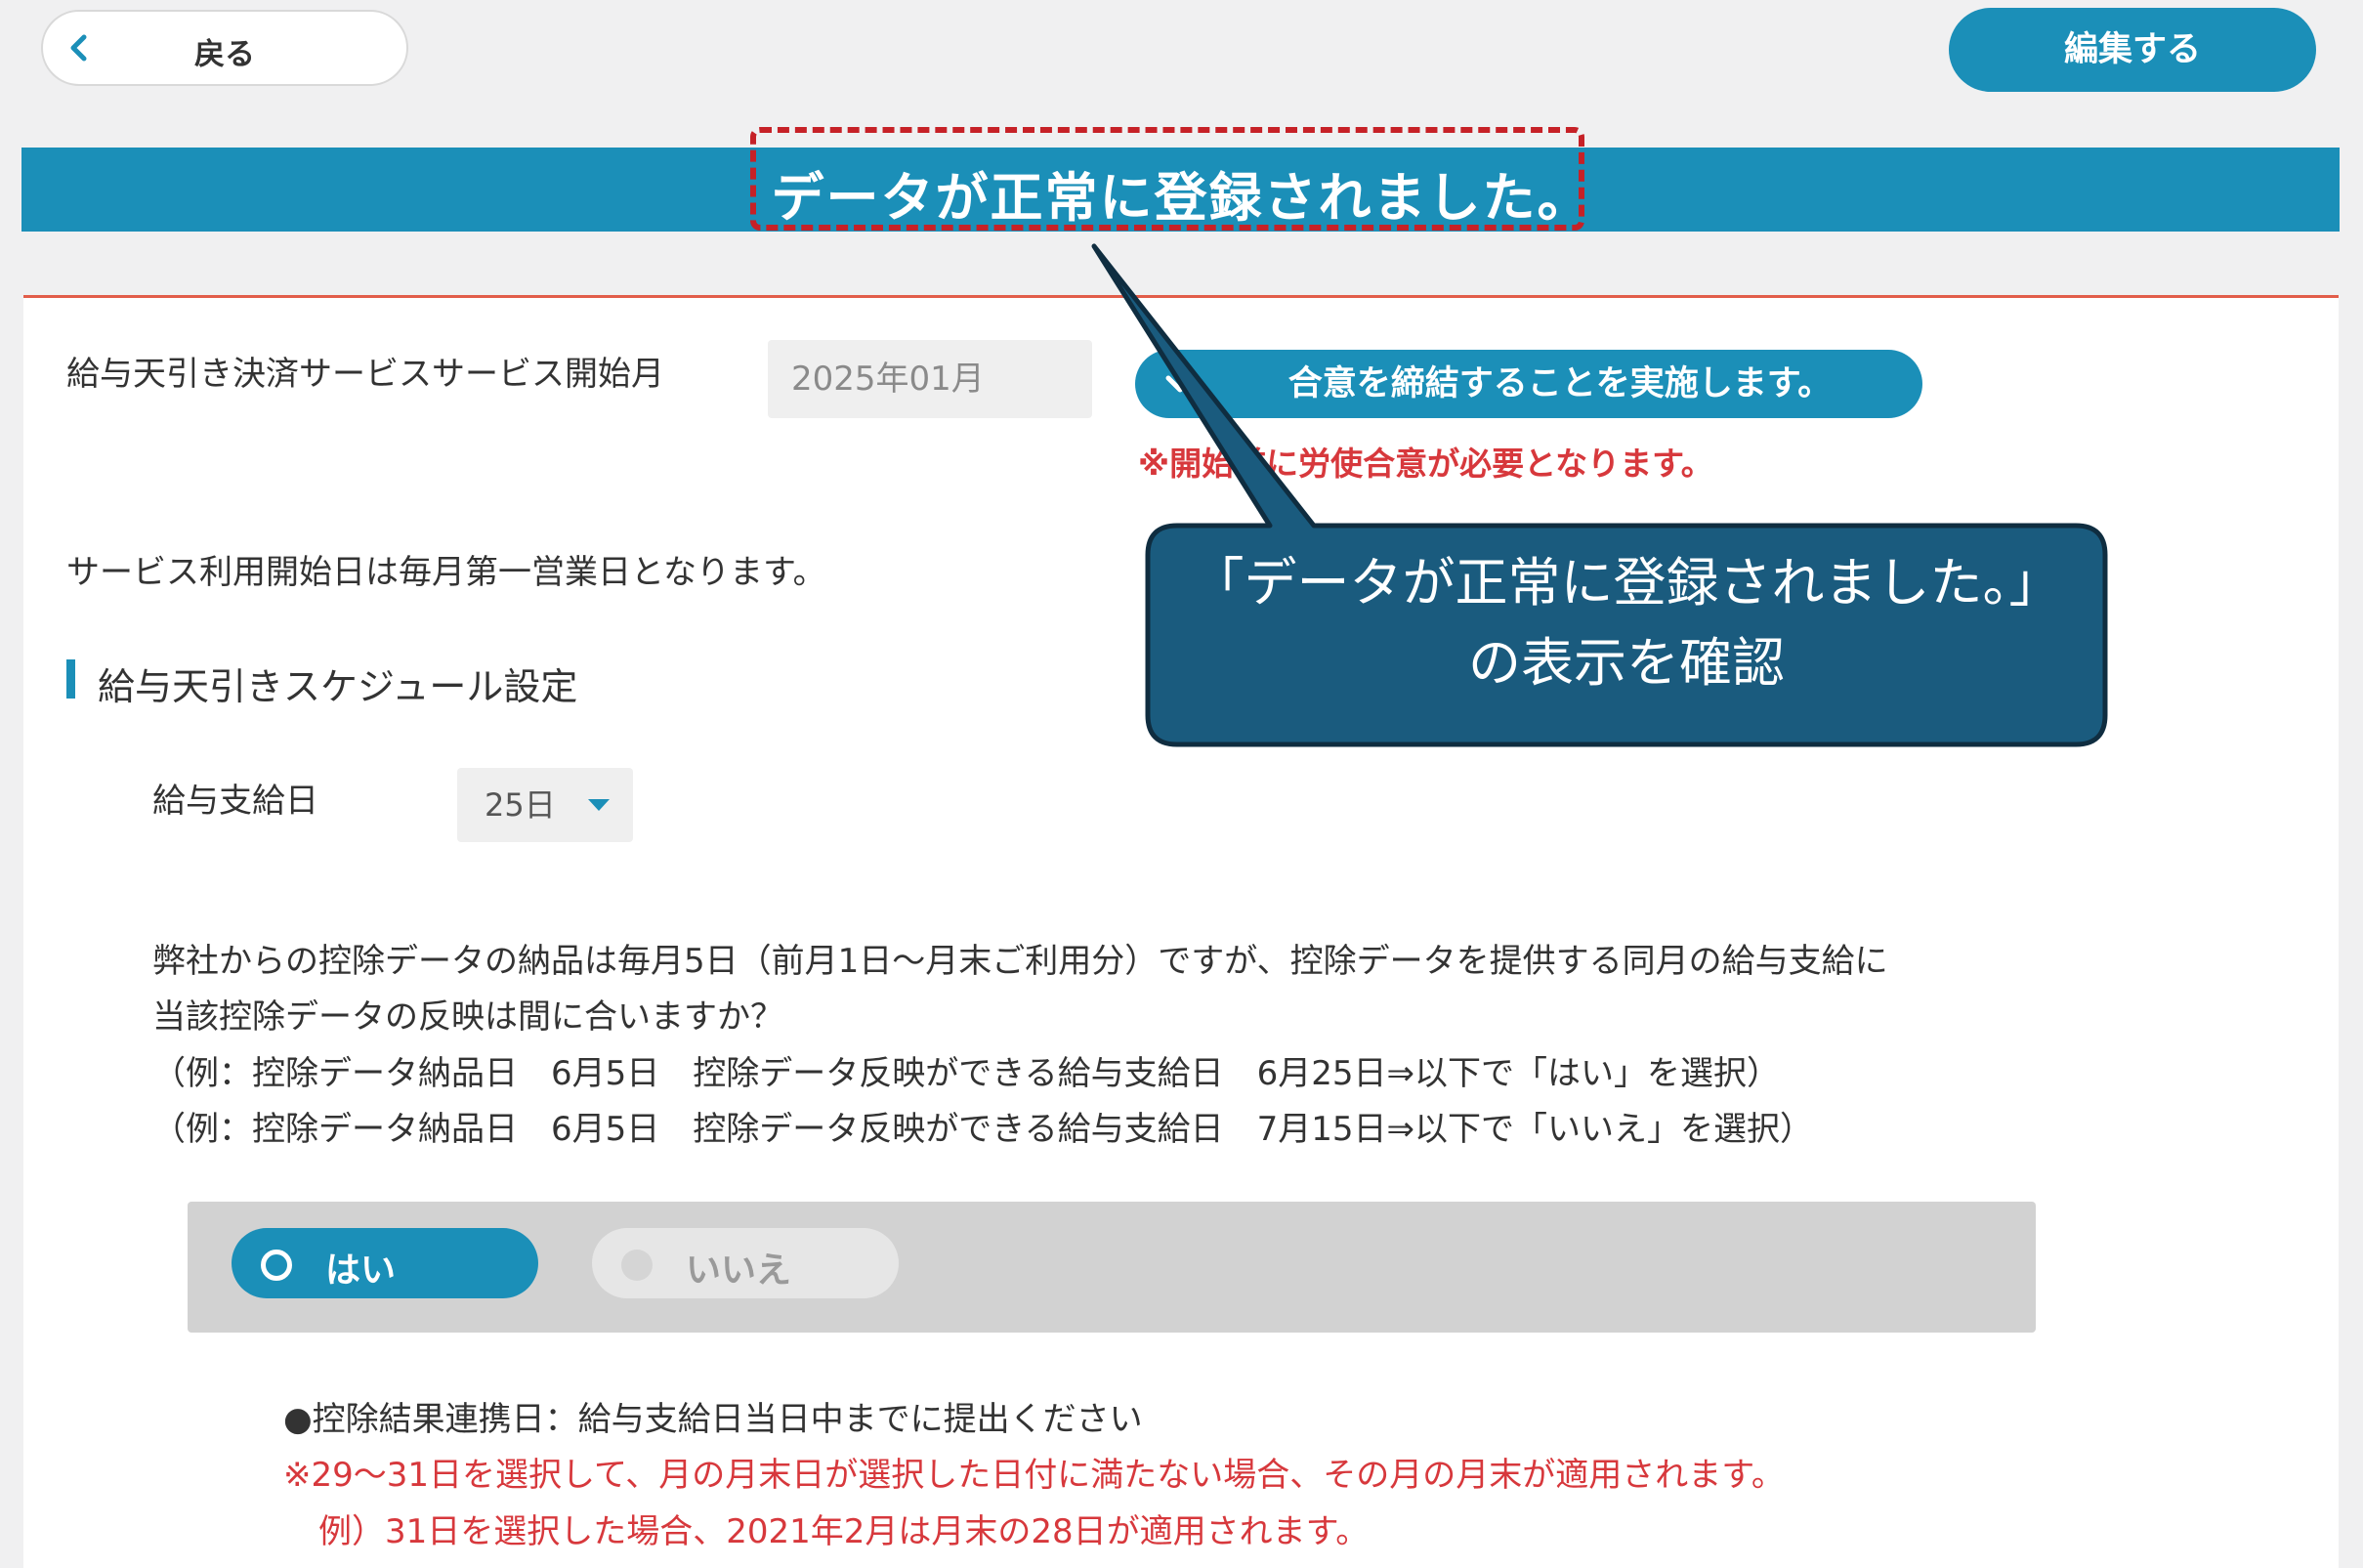 The image size is (2363, 1568). What do you see at coordinates (1626, 663) in the screenshot?
I see `callout-line: の表示を確認` at bounding box center [1626, 663].